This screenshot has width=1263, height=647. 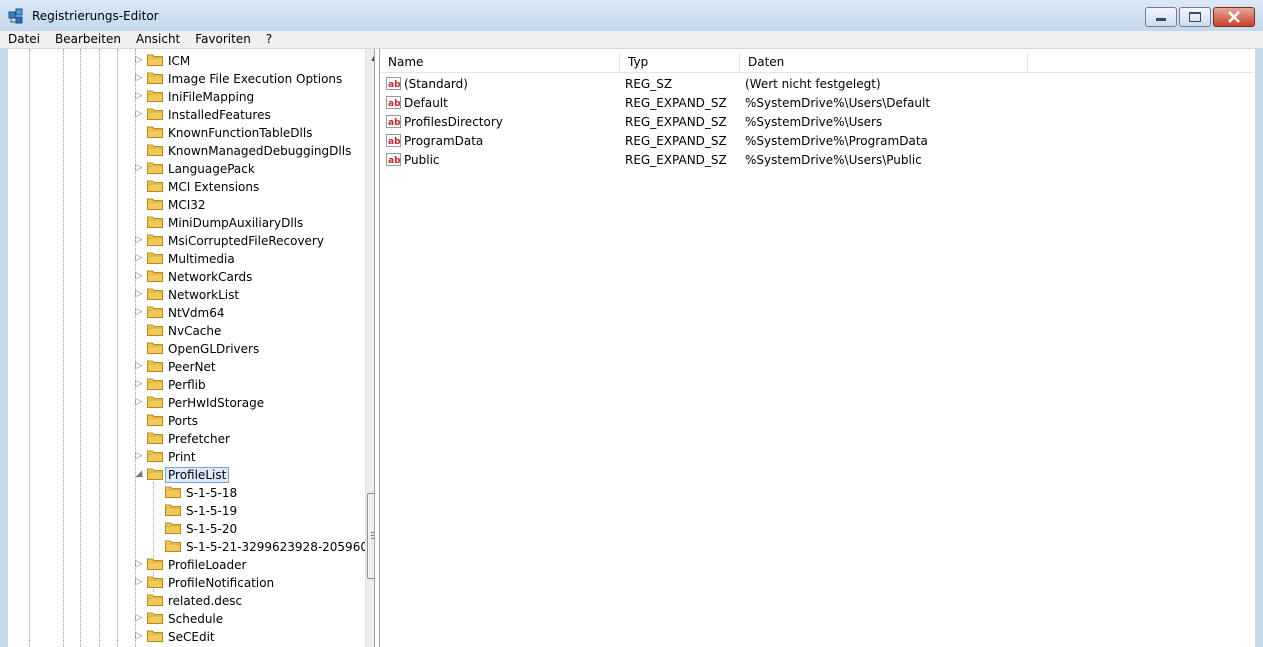 What do you see at coordinates (680, 62) in the screenshot?
I see `column-header-type: Typ` at bounding box center [680, 62].